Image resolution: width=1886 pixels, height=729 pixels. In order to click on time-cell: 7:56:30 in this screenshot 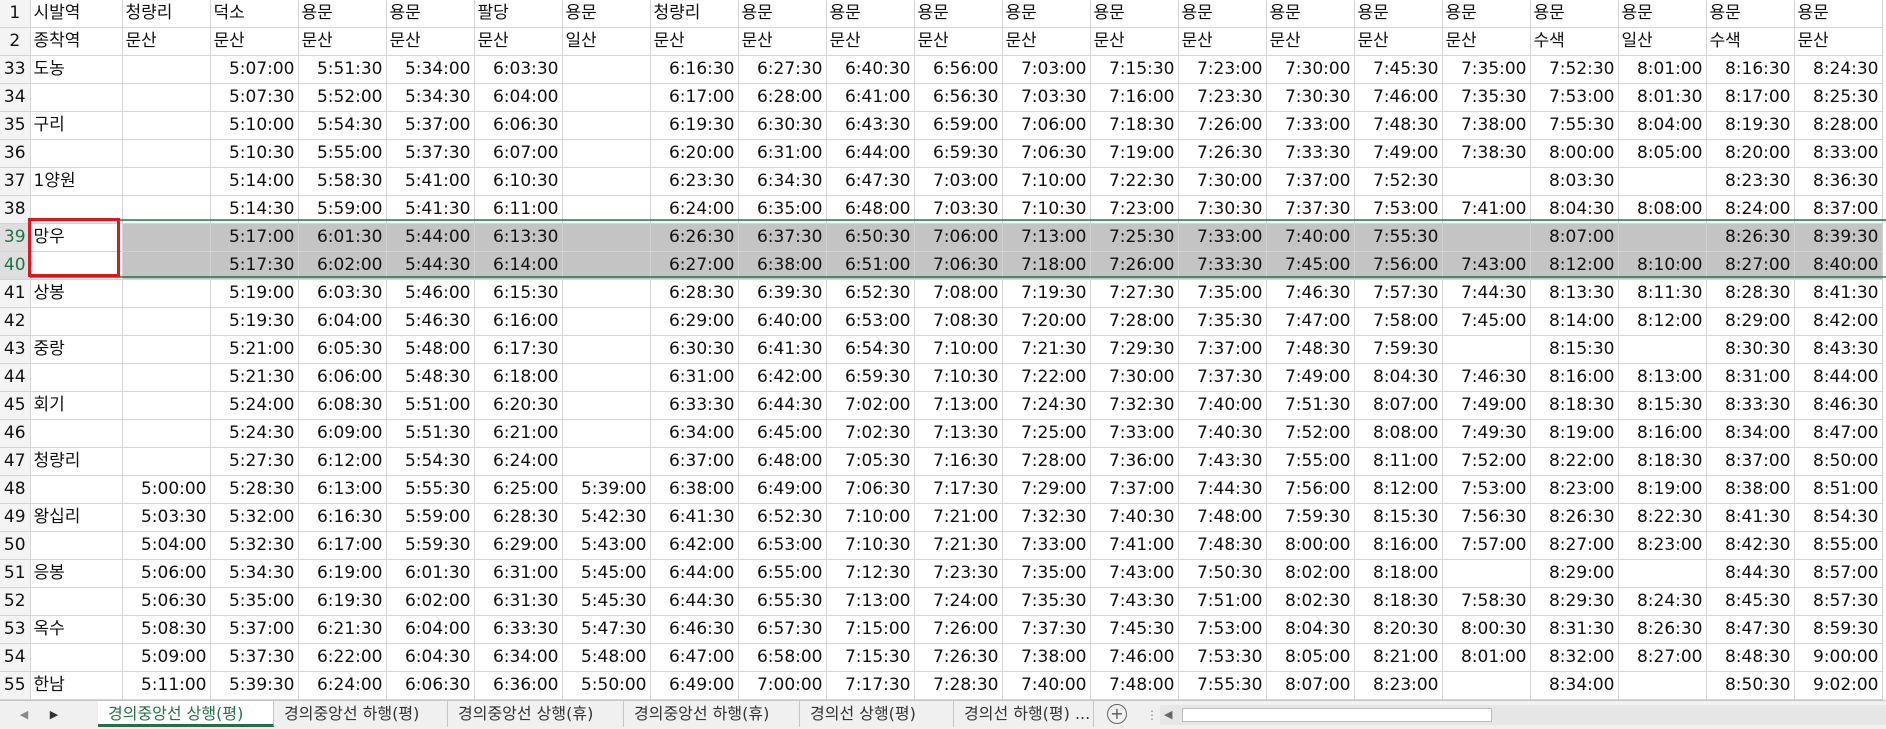, I will do `click(1486, 517)`.